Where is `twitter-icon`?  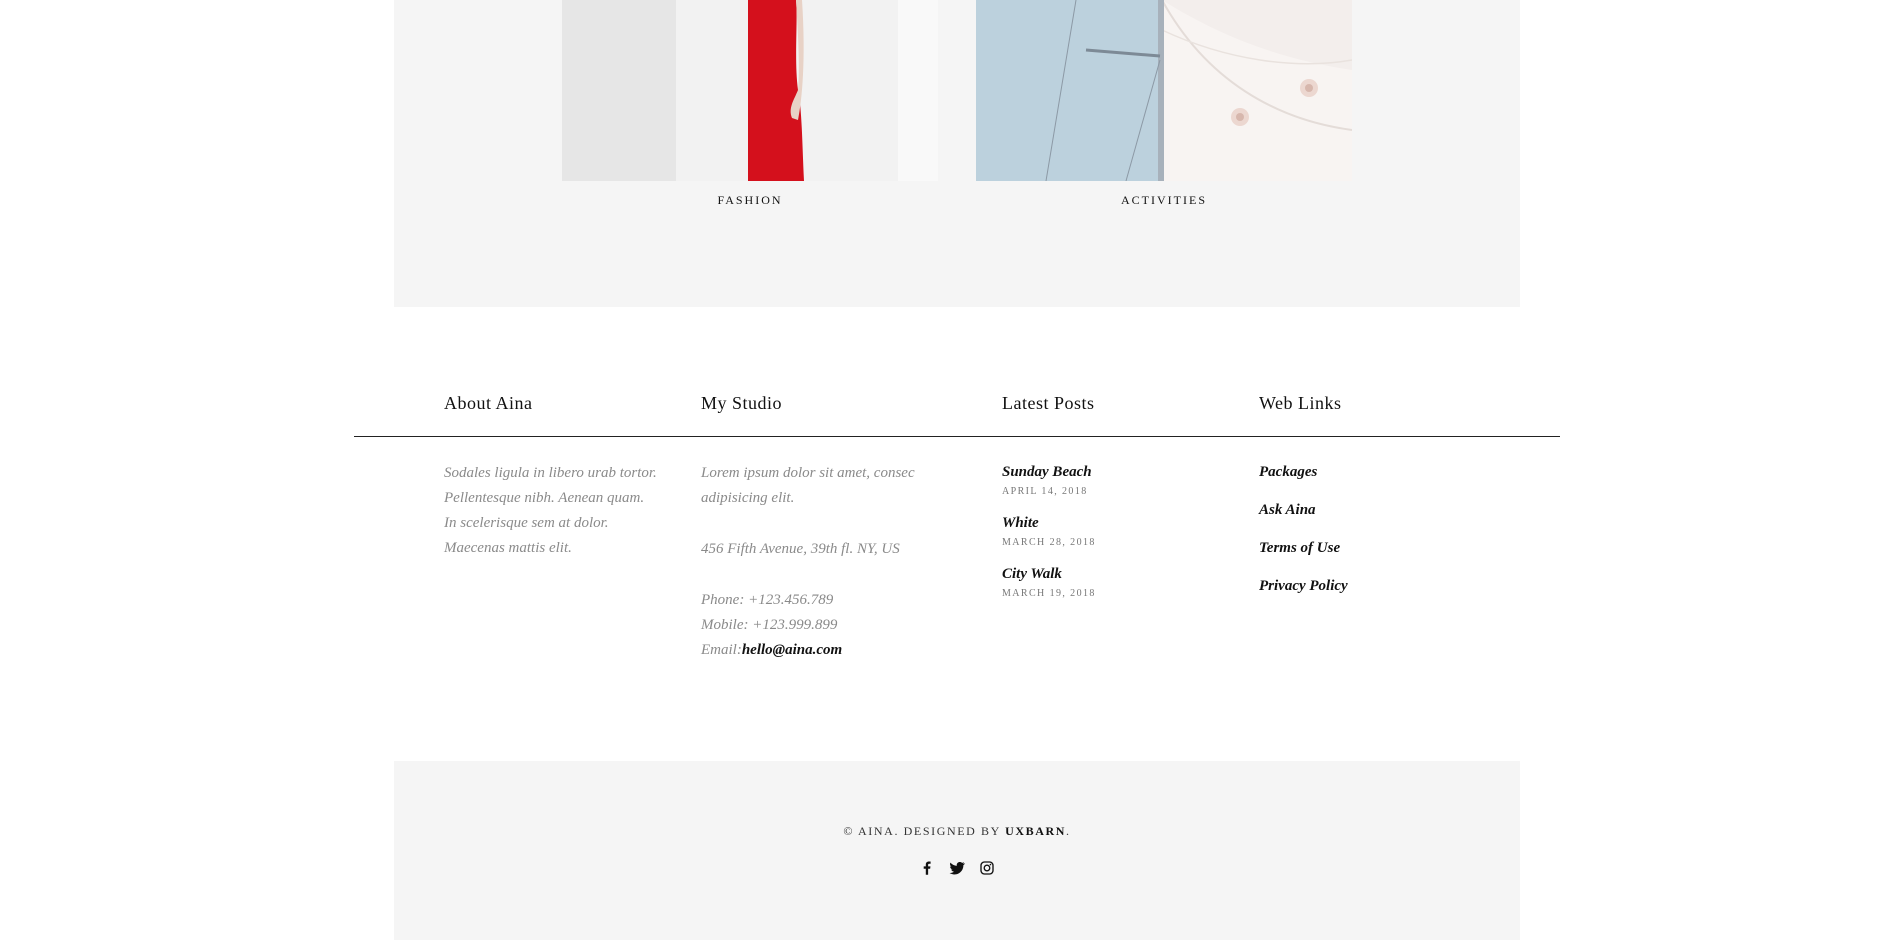 twitter-icon is located at coordinates (957, 868).